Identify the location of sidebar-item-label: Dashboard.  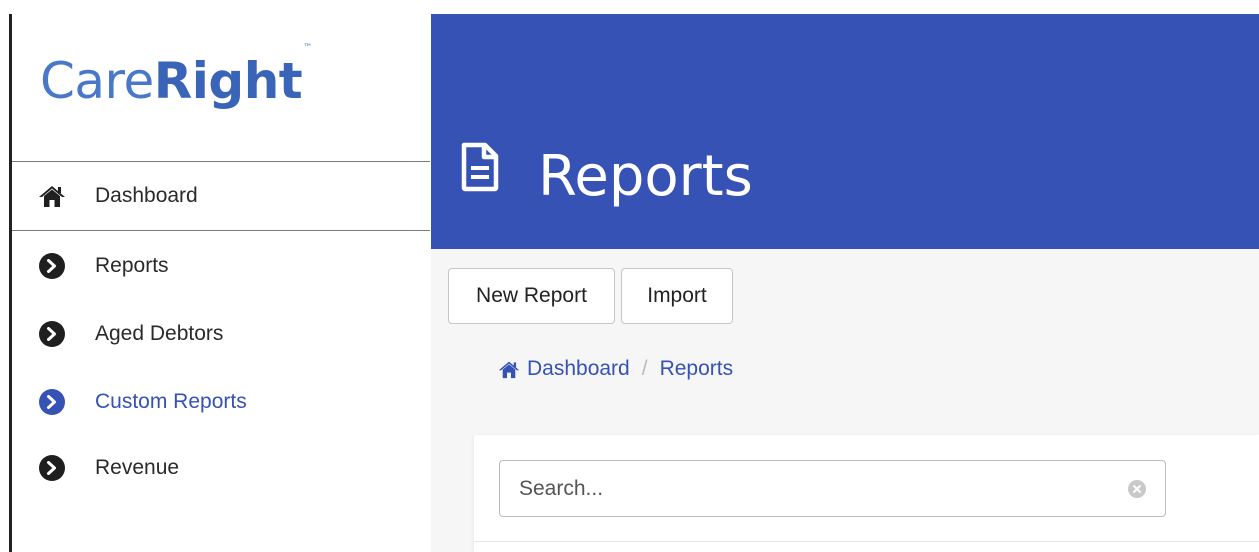
(146, 195).